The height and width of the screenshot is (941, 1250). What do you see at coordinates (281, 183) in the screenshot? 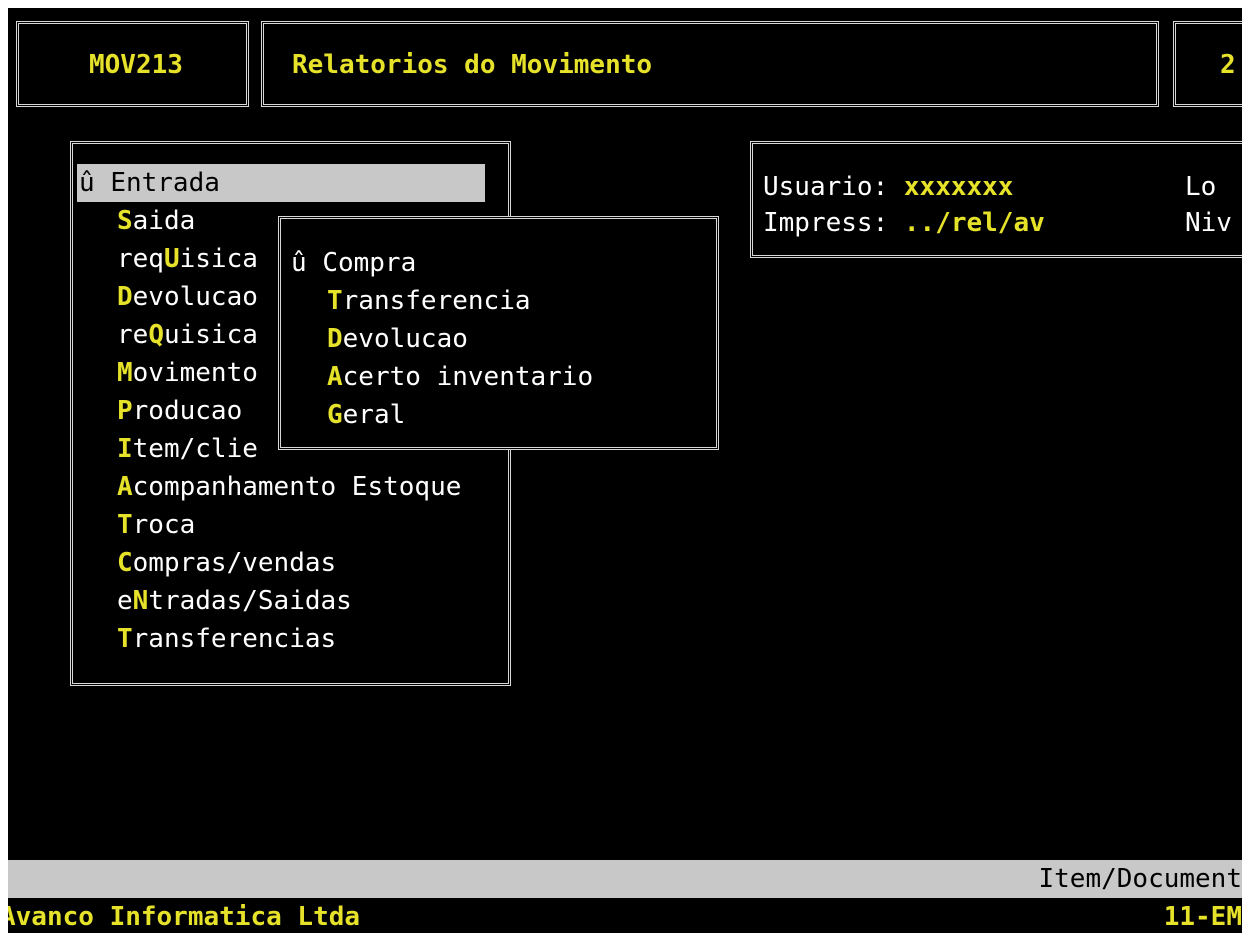
I see `main-menu-item: û Entrada` at bounding box center [281, 183].